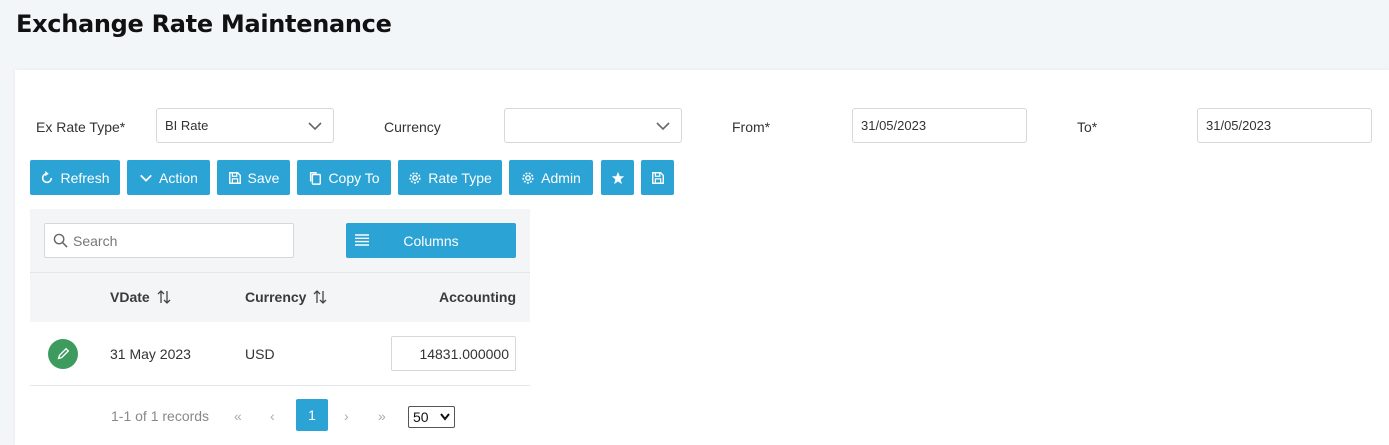 Image resolution: width=1389 pixels, height=445 pixels. I want to click on grid-header: VDate Currency Accounting, so click(280, 297).